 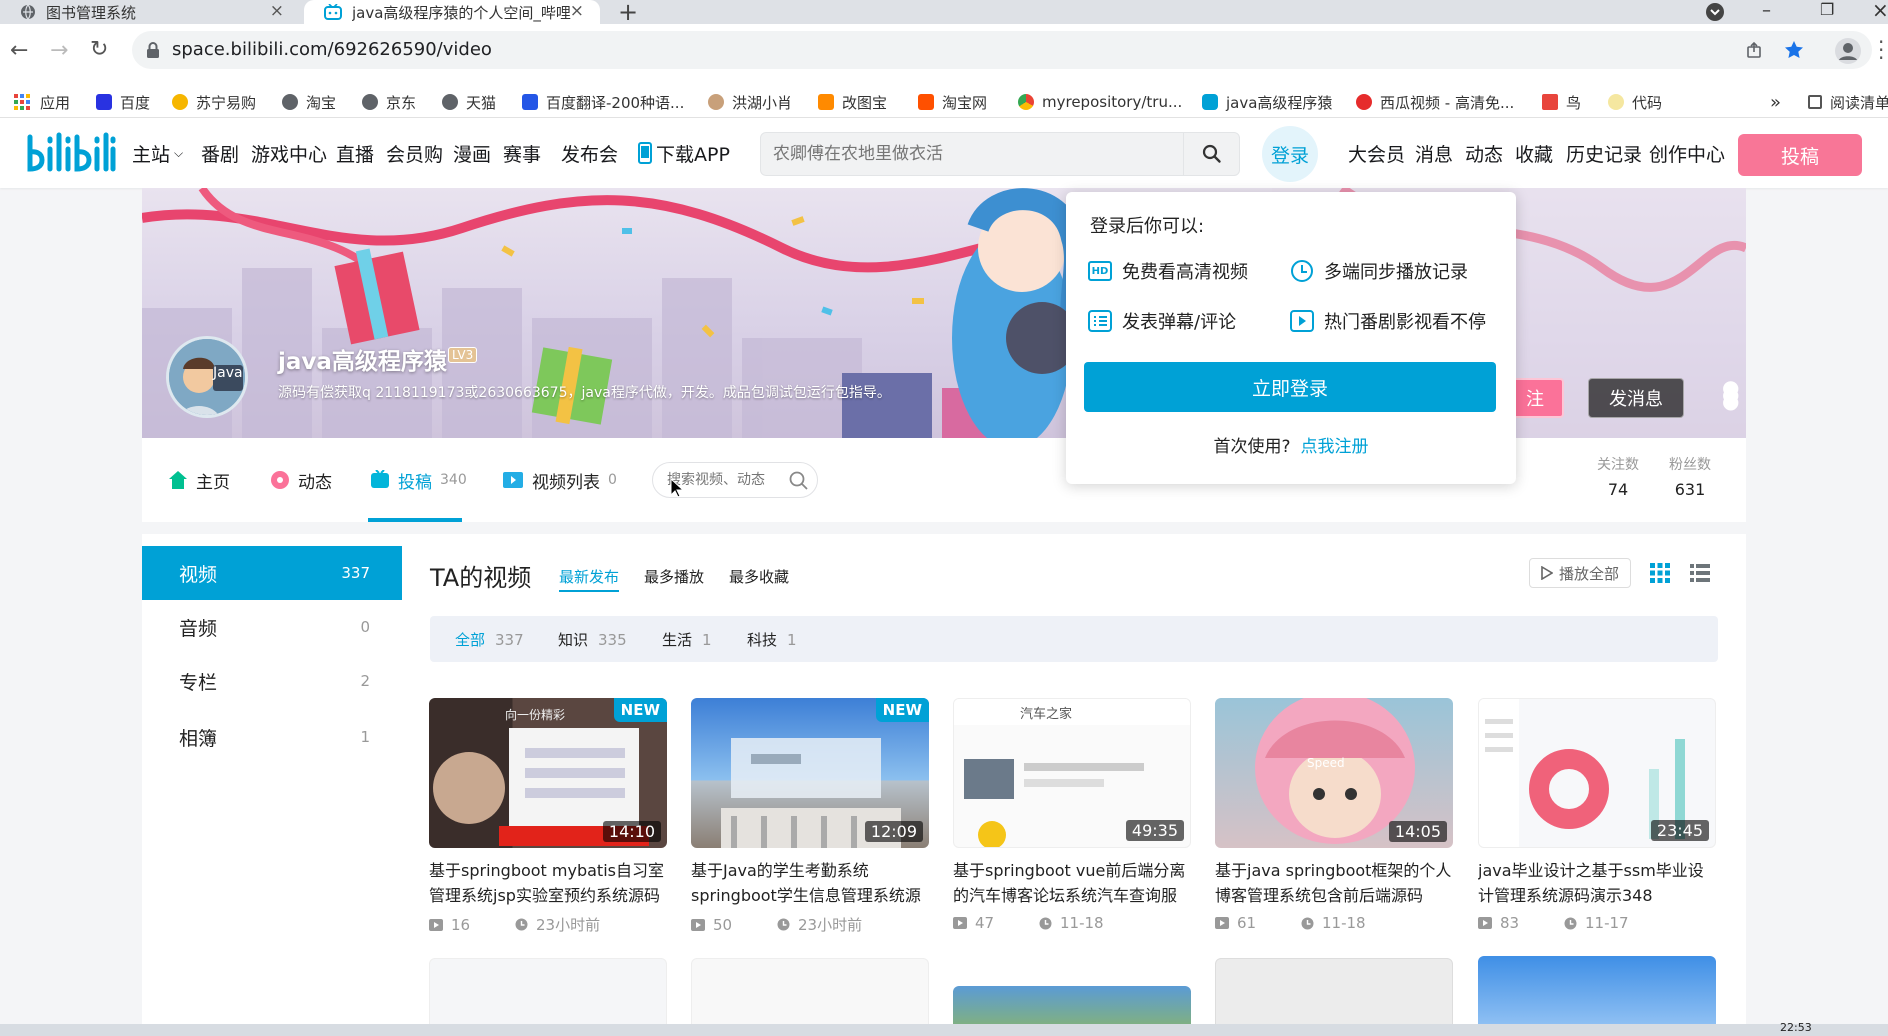 What do you see at coordinates (1794, 50) in the screenshot?
I see `bookmark-star-icon` at bounding box center [1794, 50].